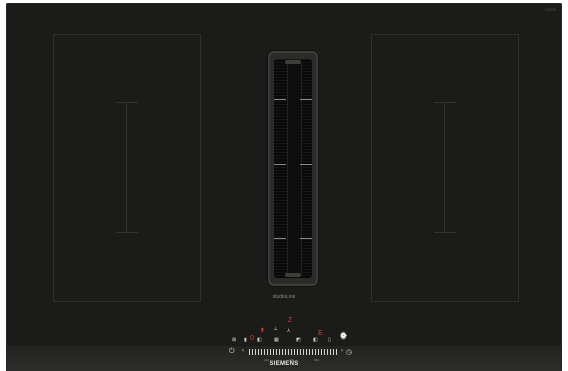  Describe the element at coordinates (232, 352) in the screenshot. I see `power-button-icon: ⏻` at that location.